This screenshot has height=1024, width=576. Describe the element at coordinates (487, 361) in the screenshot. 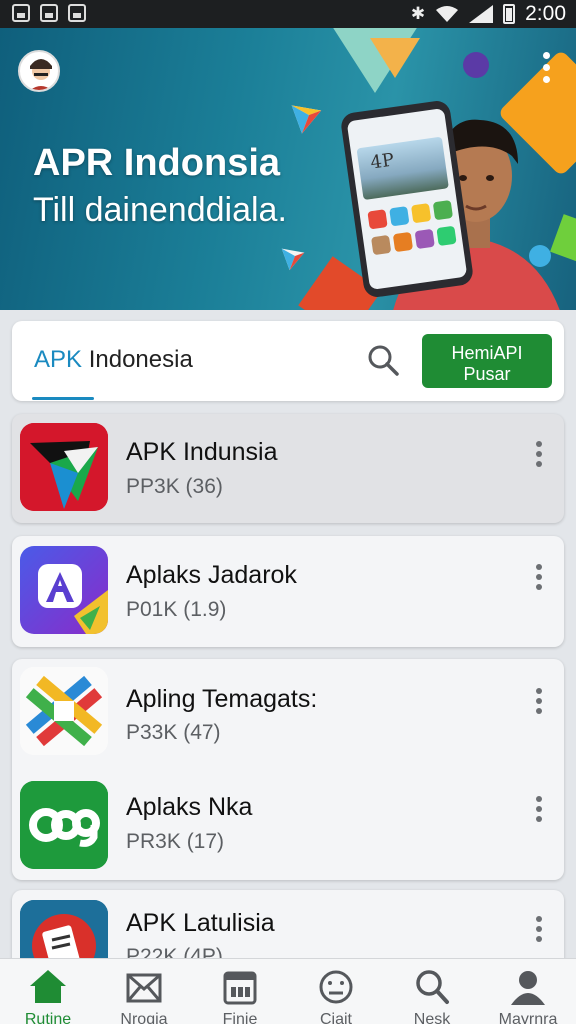

I see `search-button: HemiAPI Pusar` at that location.